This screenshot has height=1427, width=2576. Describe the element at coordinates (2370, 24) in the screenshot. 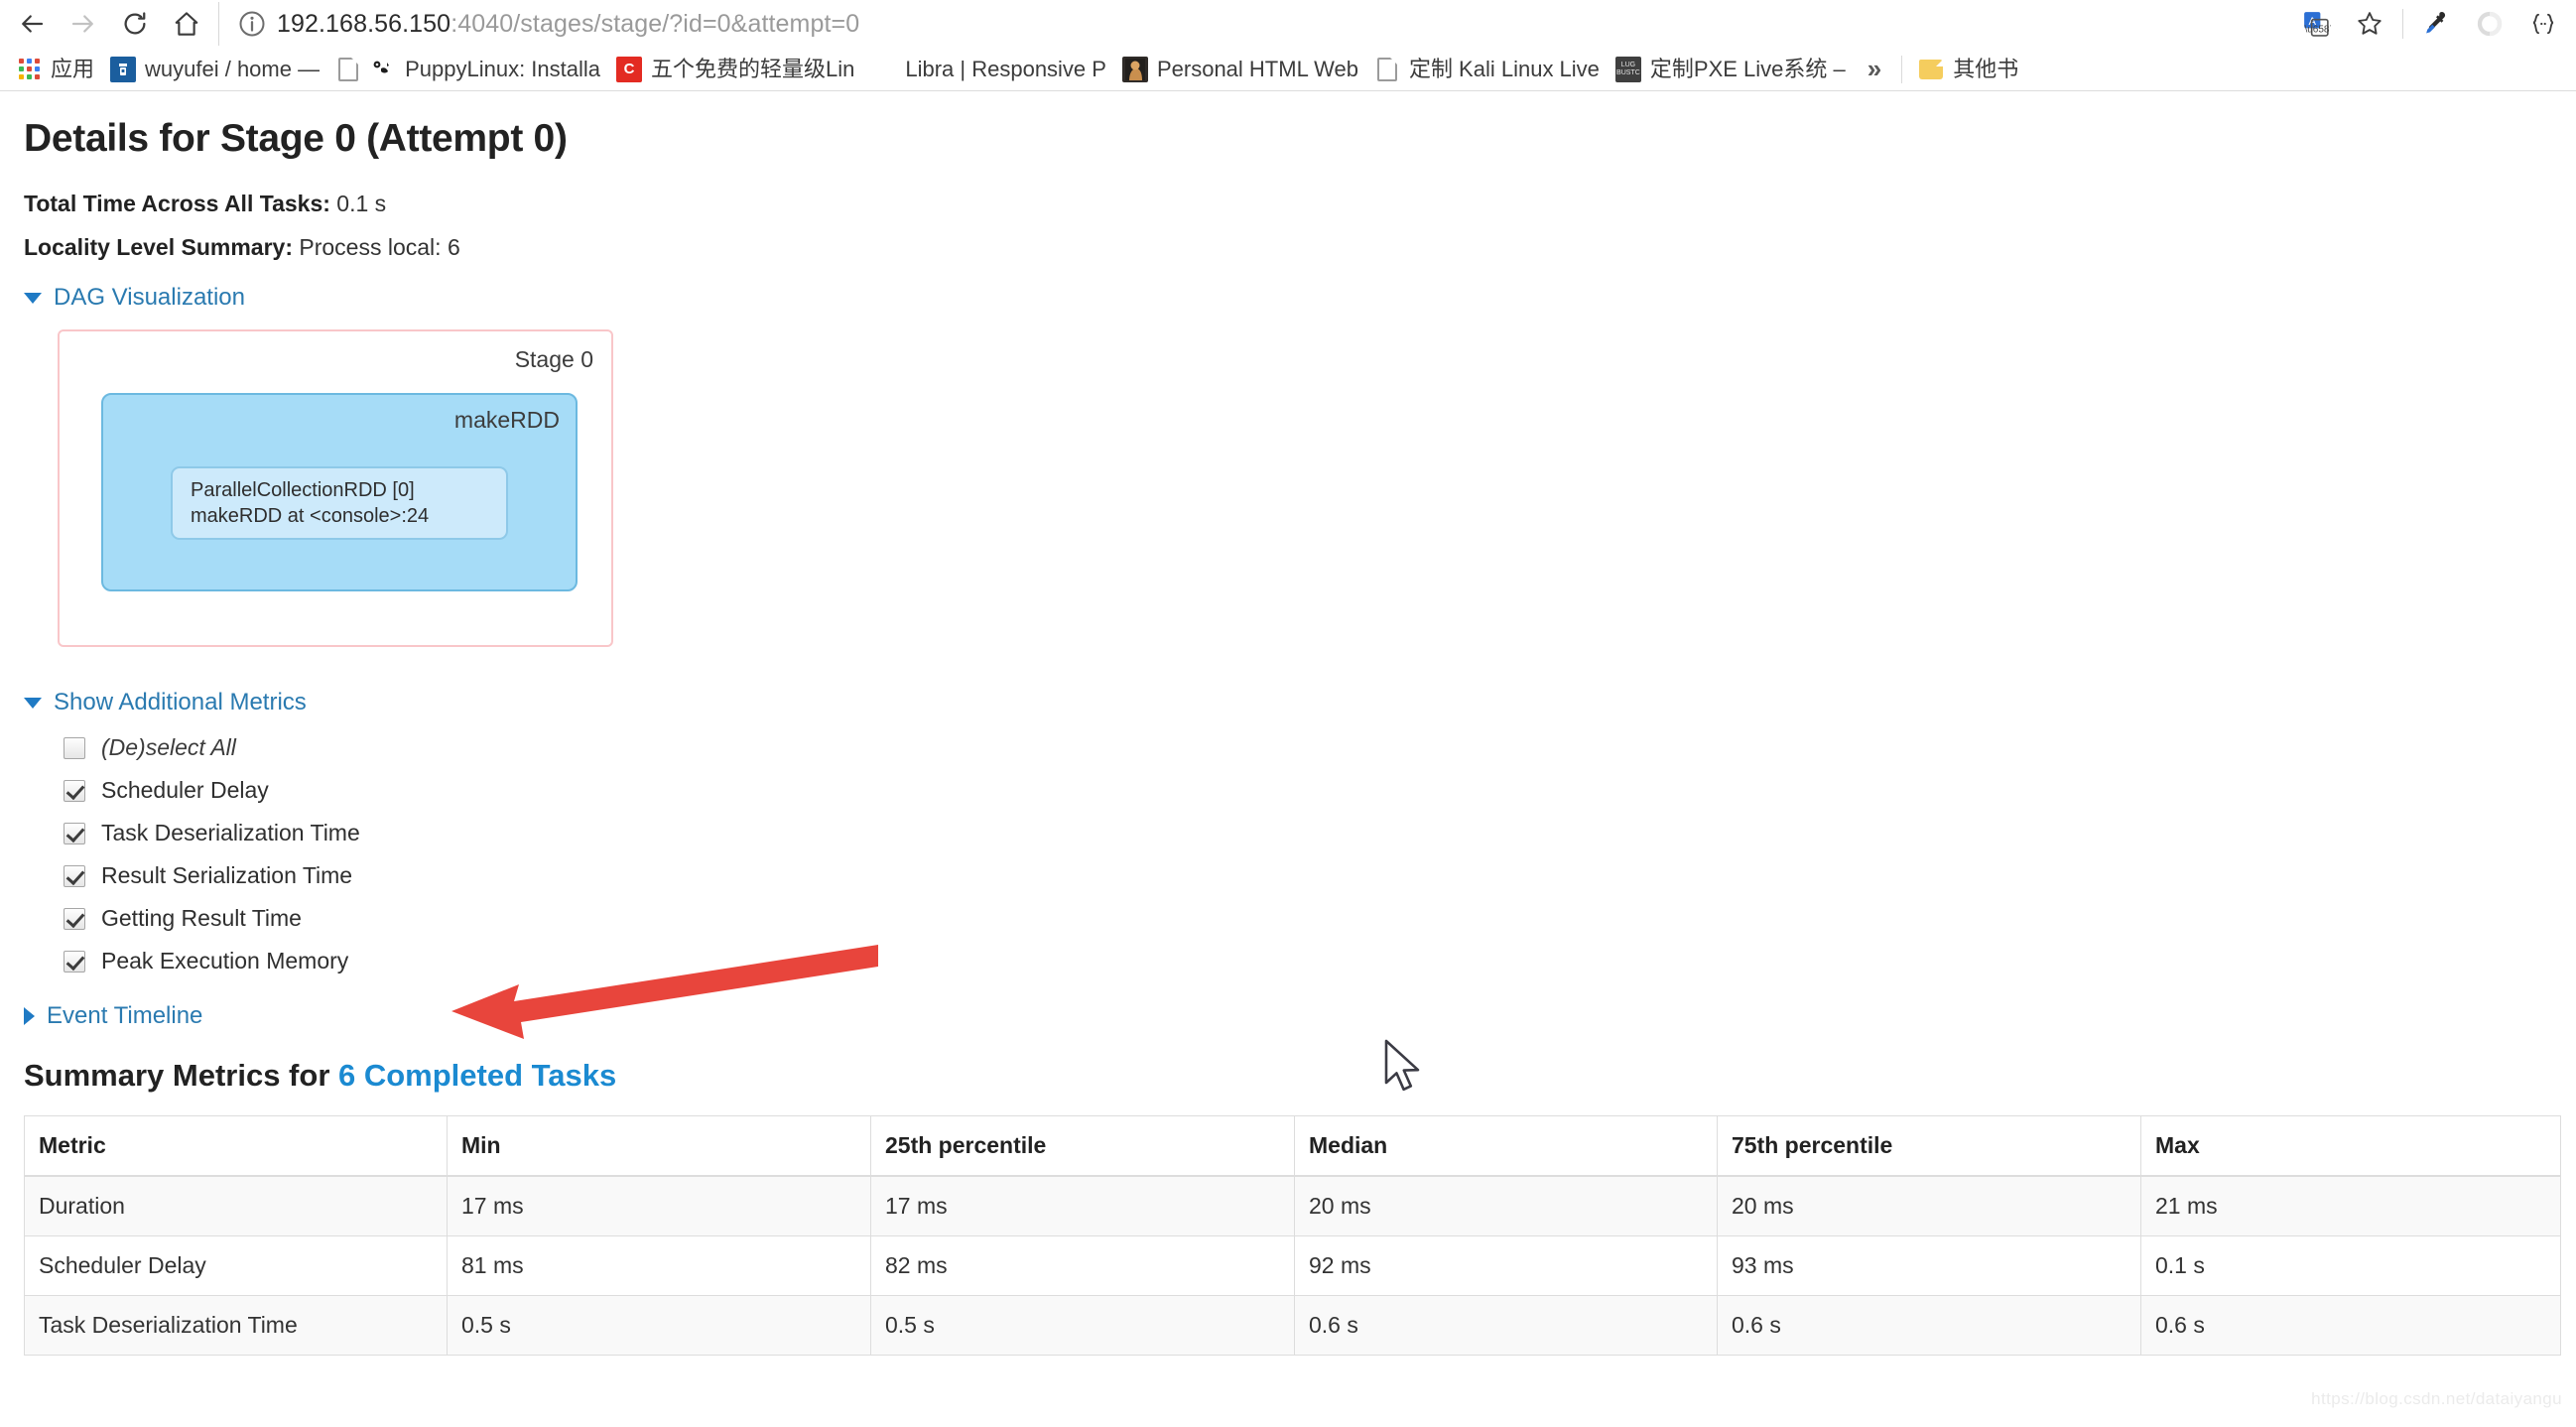

I see `bookmark-star-icon` at that location.